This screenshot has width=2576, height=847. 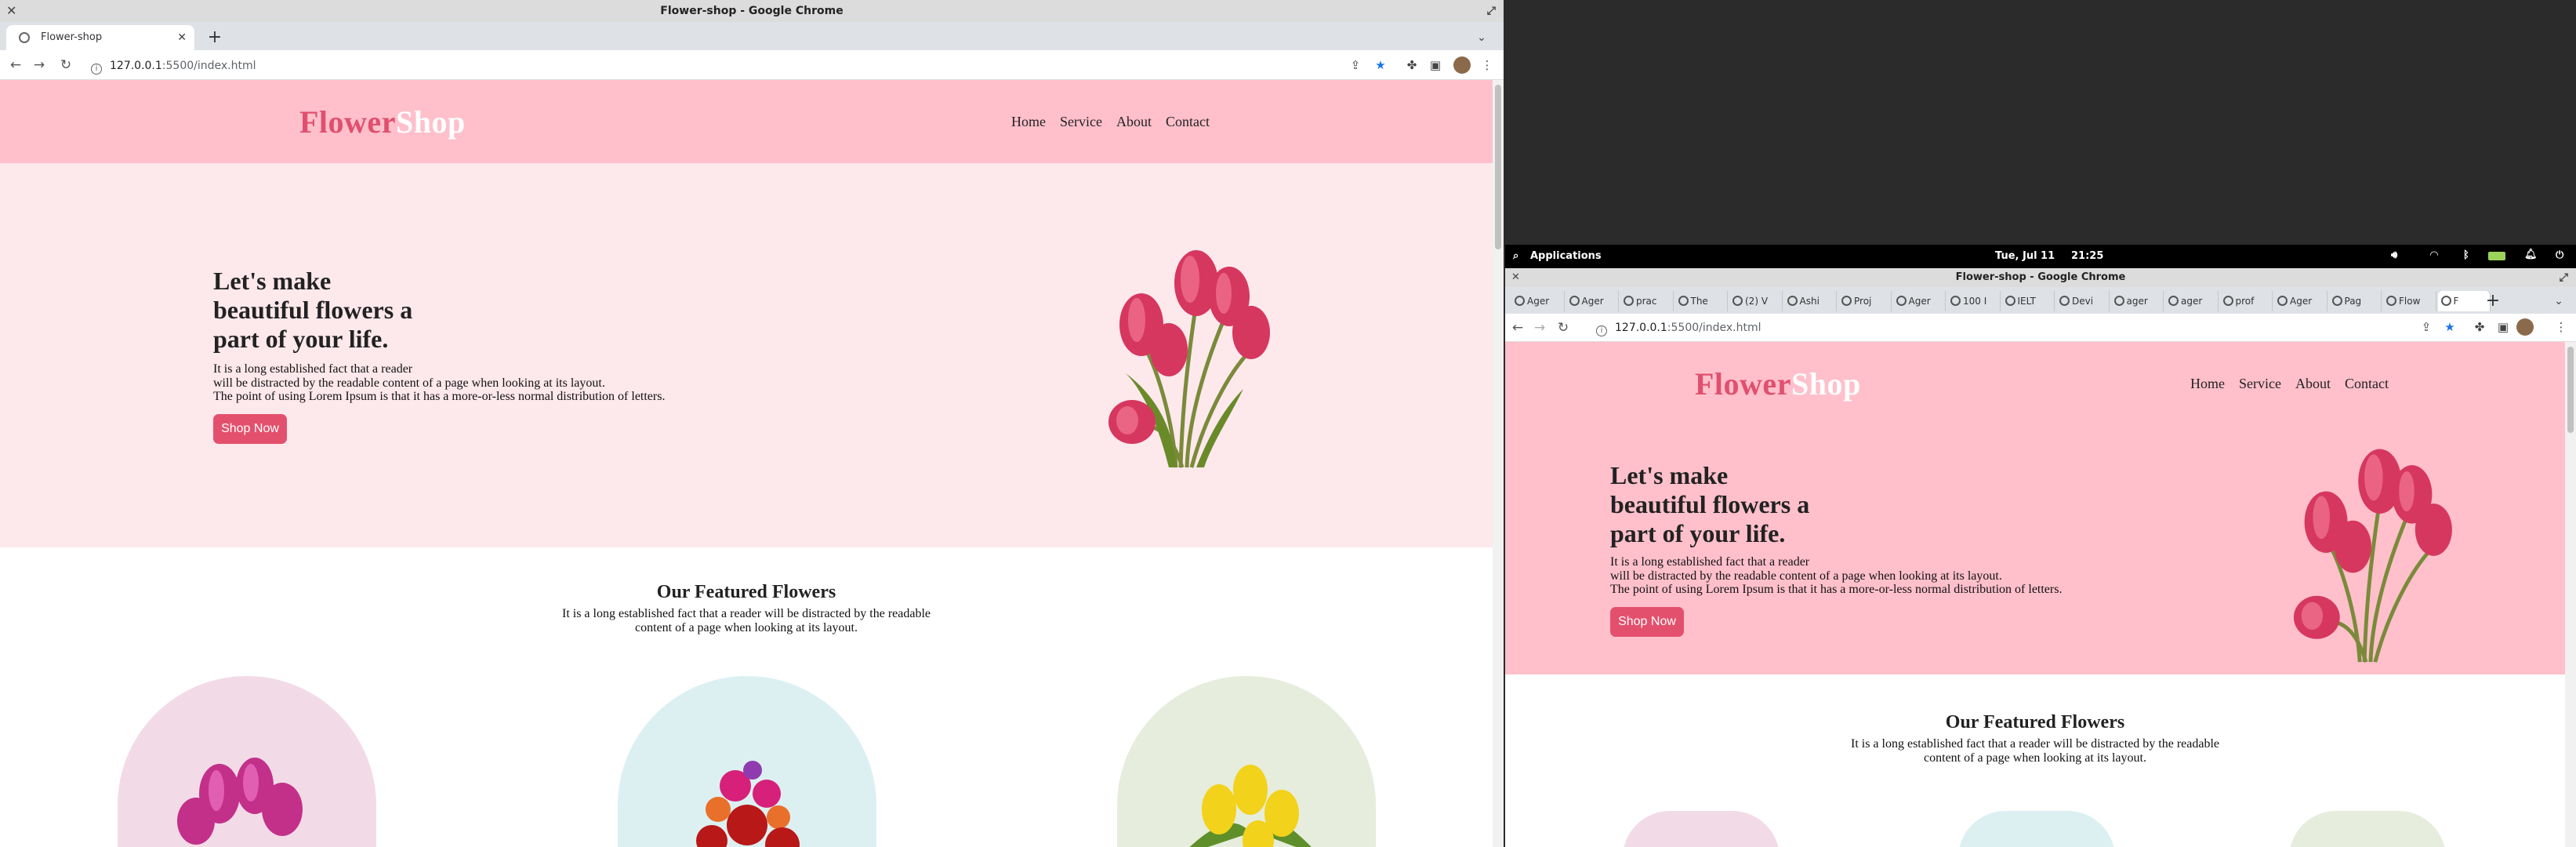 What do you see at coordinates (2368, 829) in the screenshot?
I see `featured-card-green` at bounding box center [2368, 829].